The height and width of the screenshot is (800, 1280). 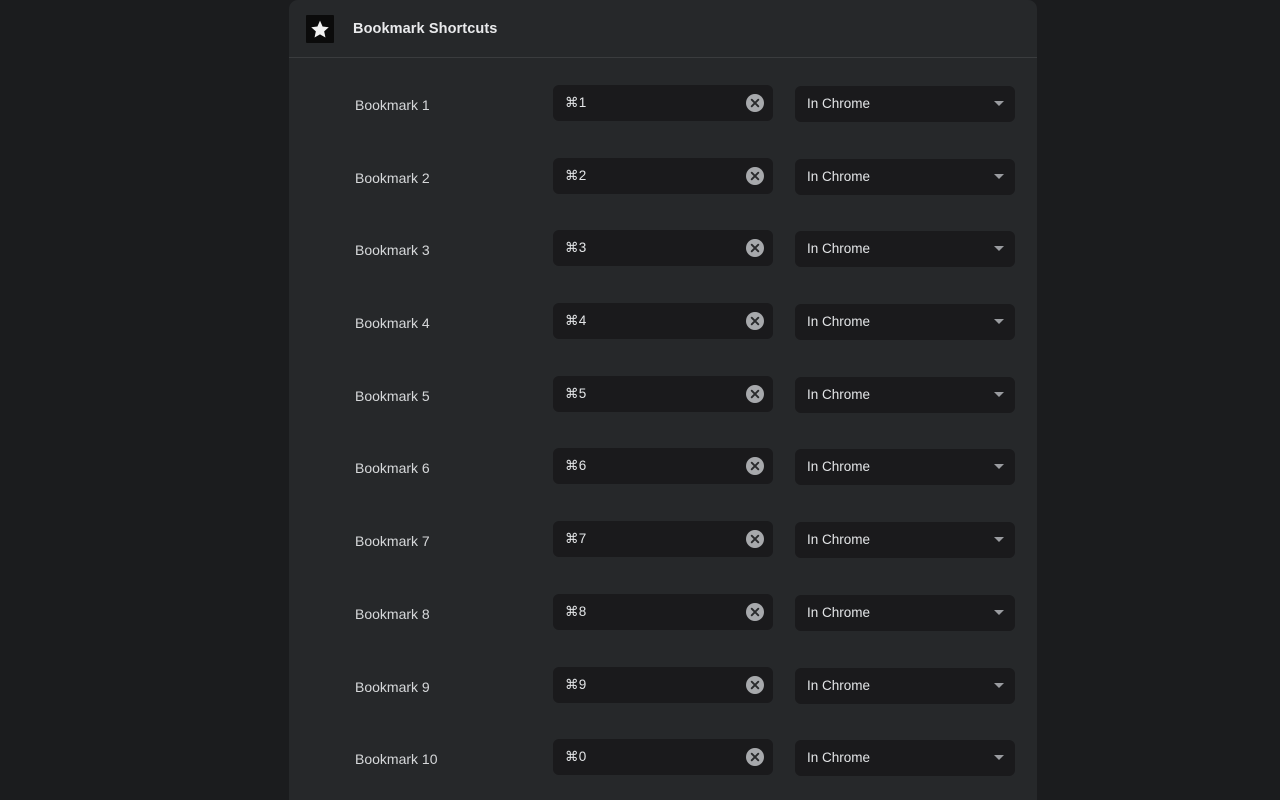 I want to click on table-row: Bookmark 1 ⌘1 In Chrome, so click(x=663, y=121).